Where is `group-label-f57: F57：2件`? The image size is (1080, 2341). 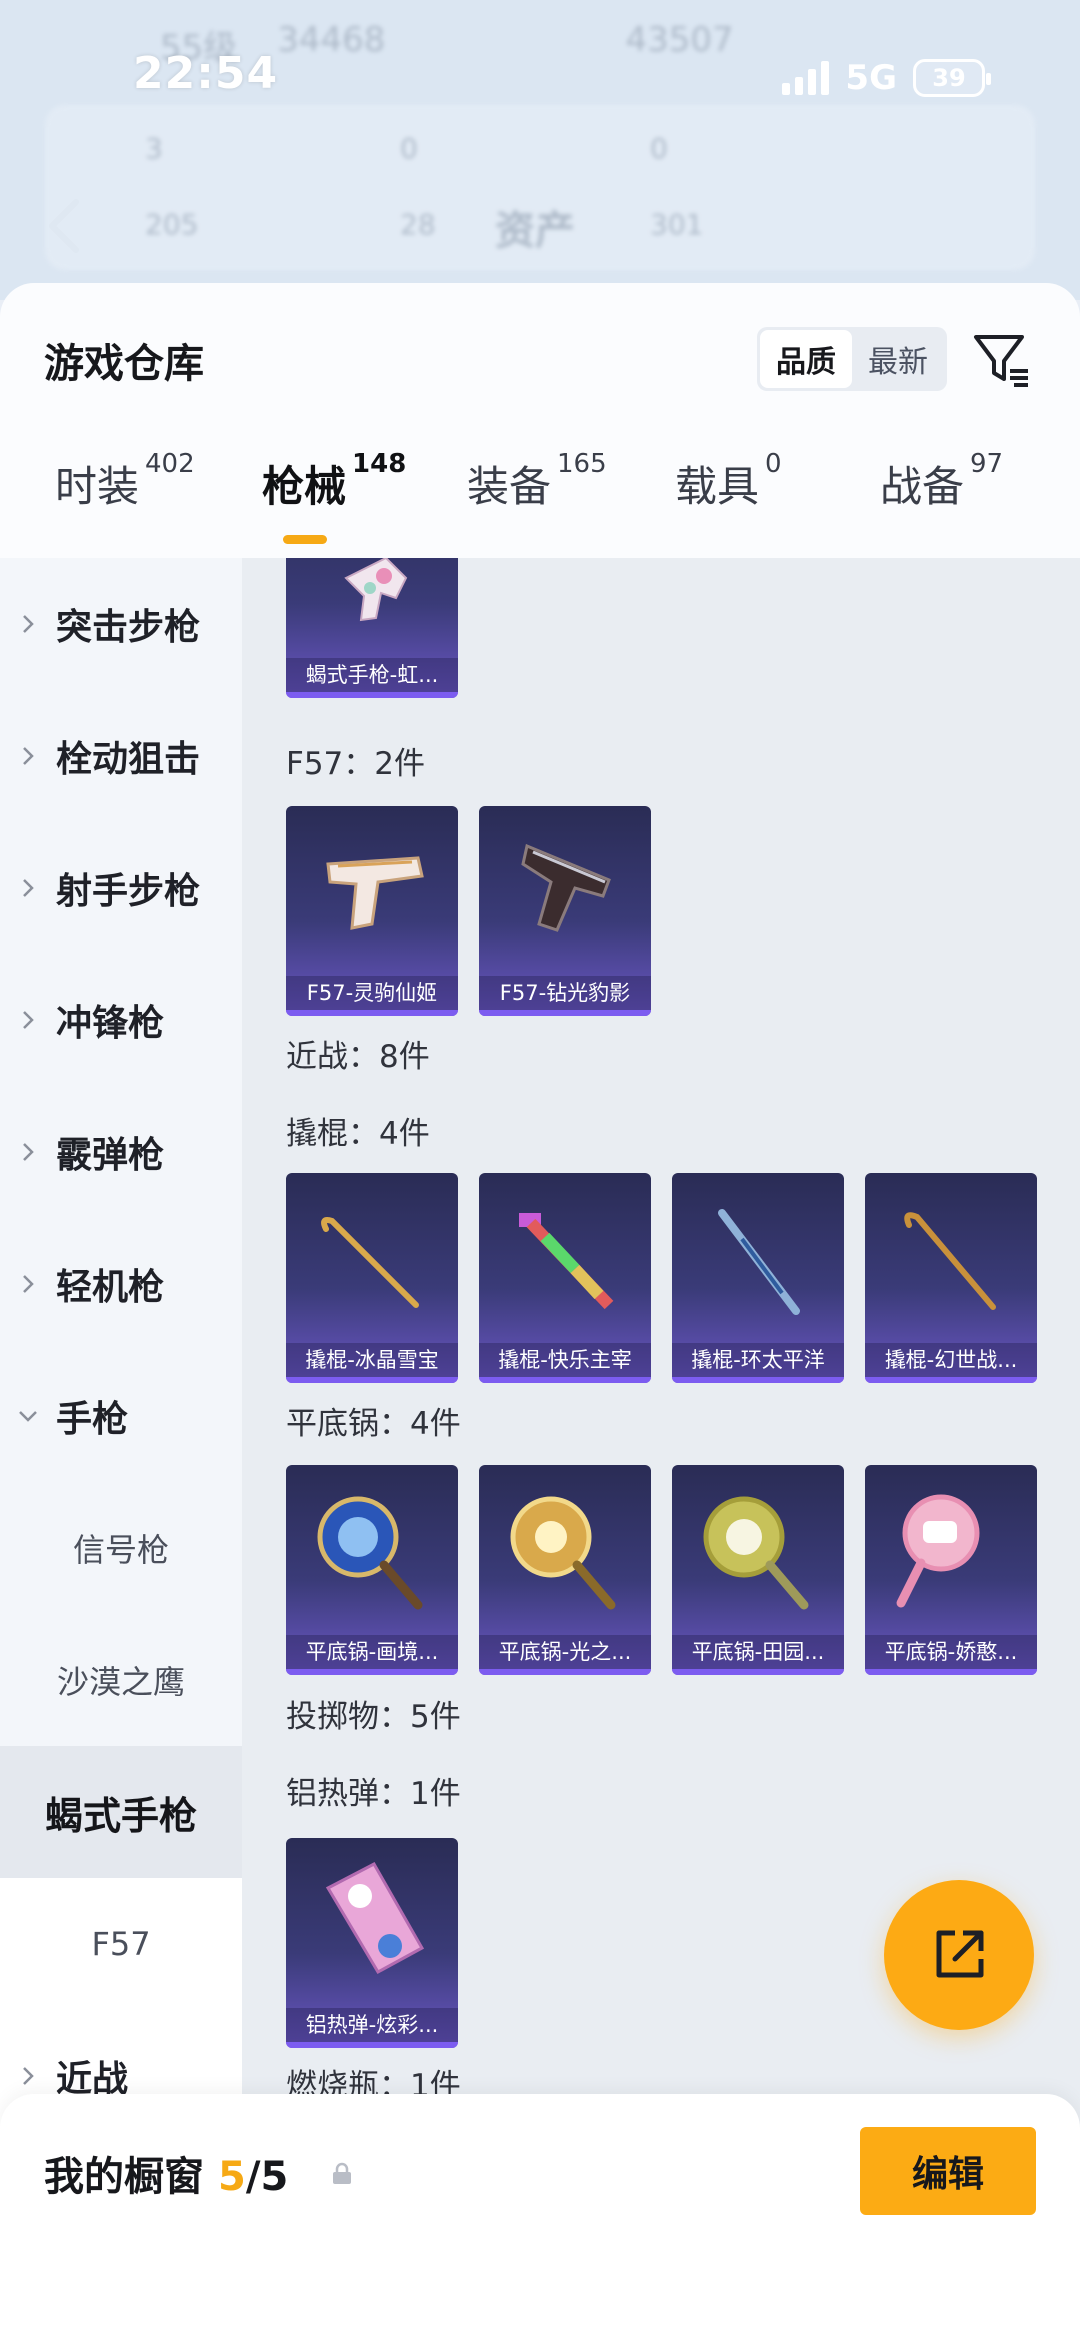
group-label-f57: F57：2件 is located at coordinates (356, 764).